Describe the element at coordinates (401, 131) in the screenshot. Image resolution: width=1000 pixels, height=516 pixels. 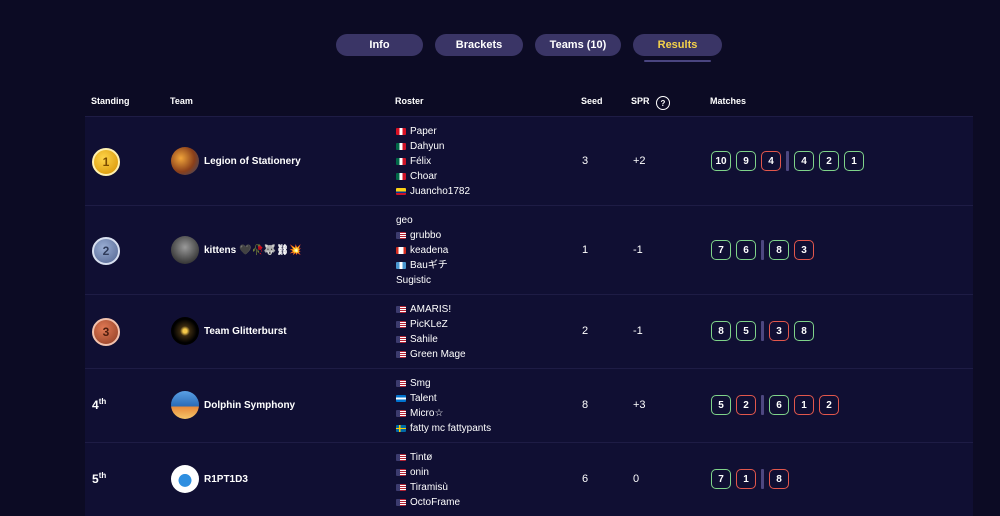
I see `peru-flag-icon` at that location.